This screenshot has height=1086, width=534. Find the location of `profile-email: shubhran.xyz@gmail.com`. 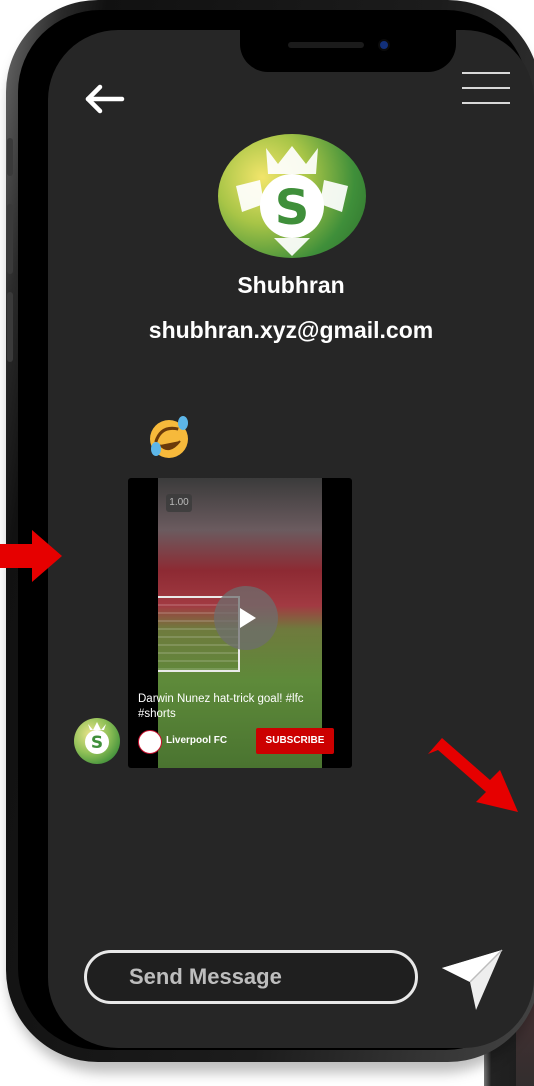

profile-email: shubhran.xyz@gmail.com is located at coordinates (291, 330).